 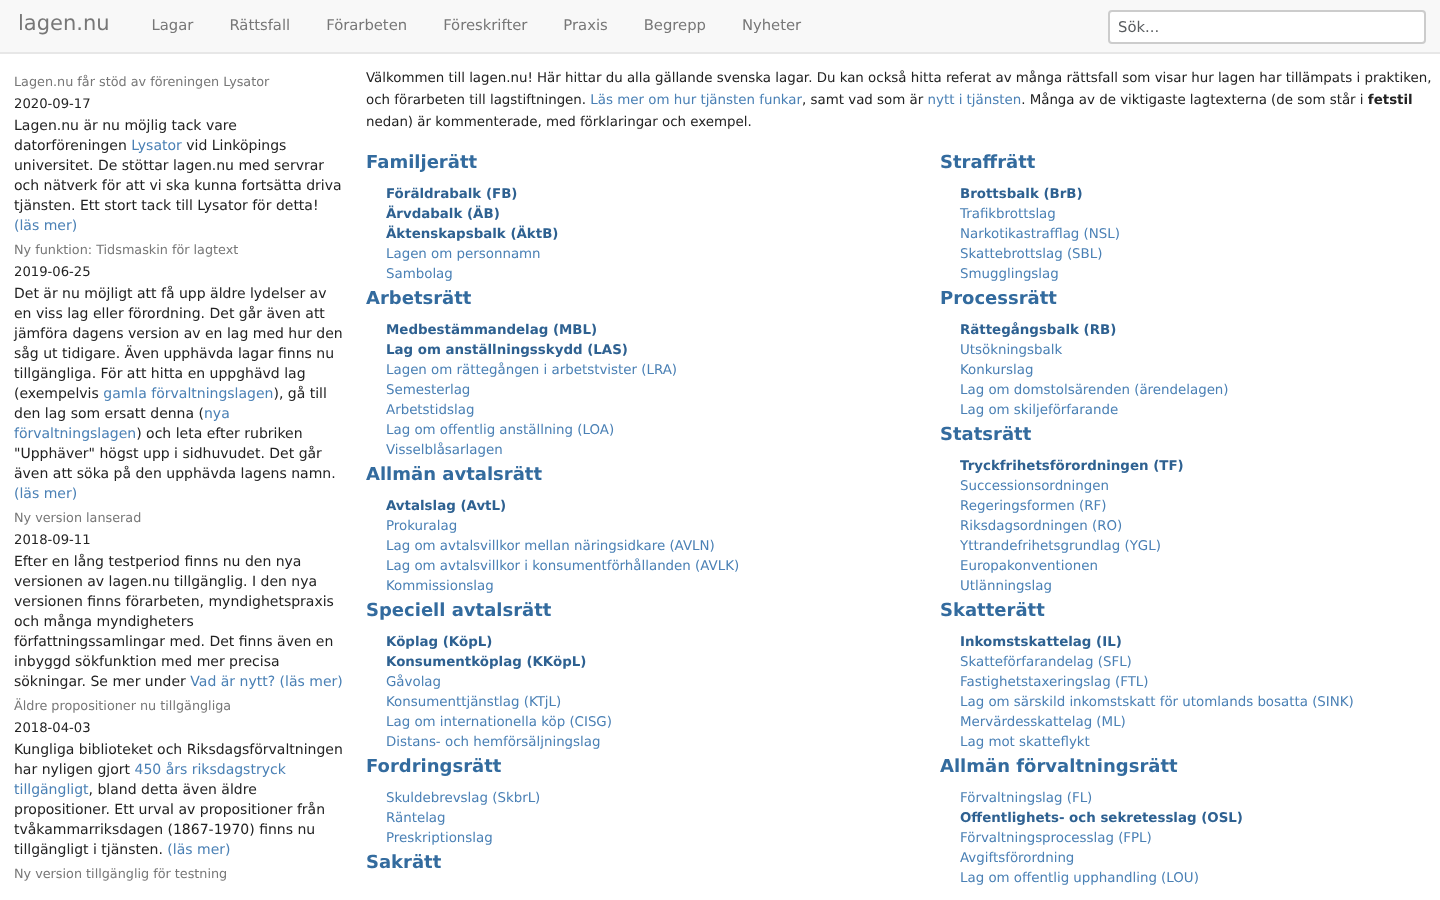 What do you see at coordinates (999, 300) in the screenshot?
I see `section-heading: Processrätt` at bounding box center [999, 300].